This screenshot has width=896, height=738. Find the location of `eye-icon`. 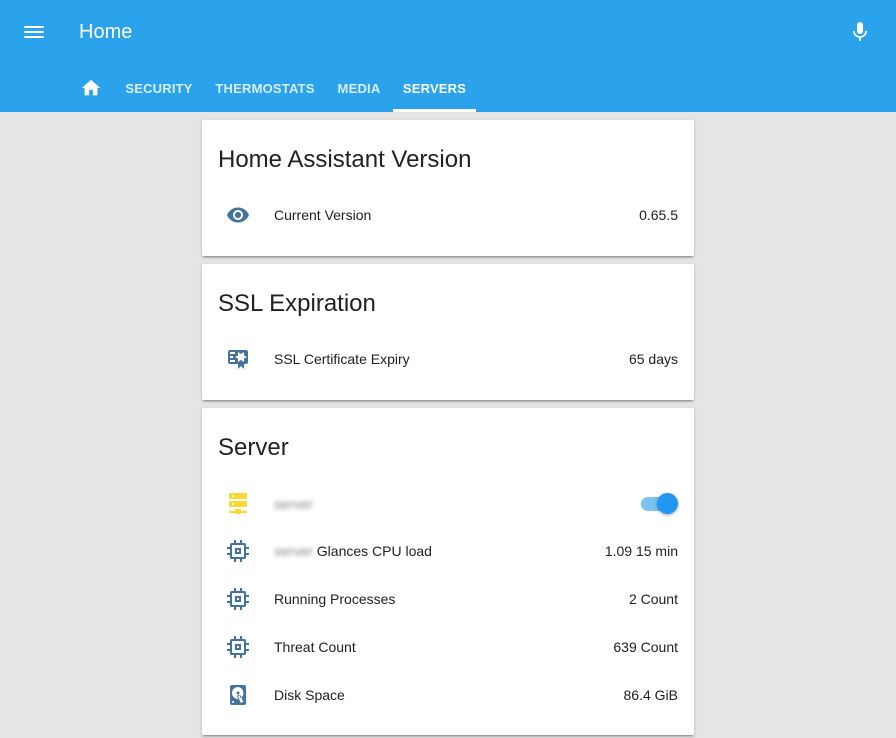

eye-icon is located at coordinates (238, 215).